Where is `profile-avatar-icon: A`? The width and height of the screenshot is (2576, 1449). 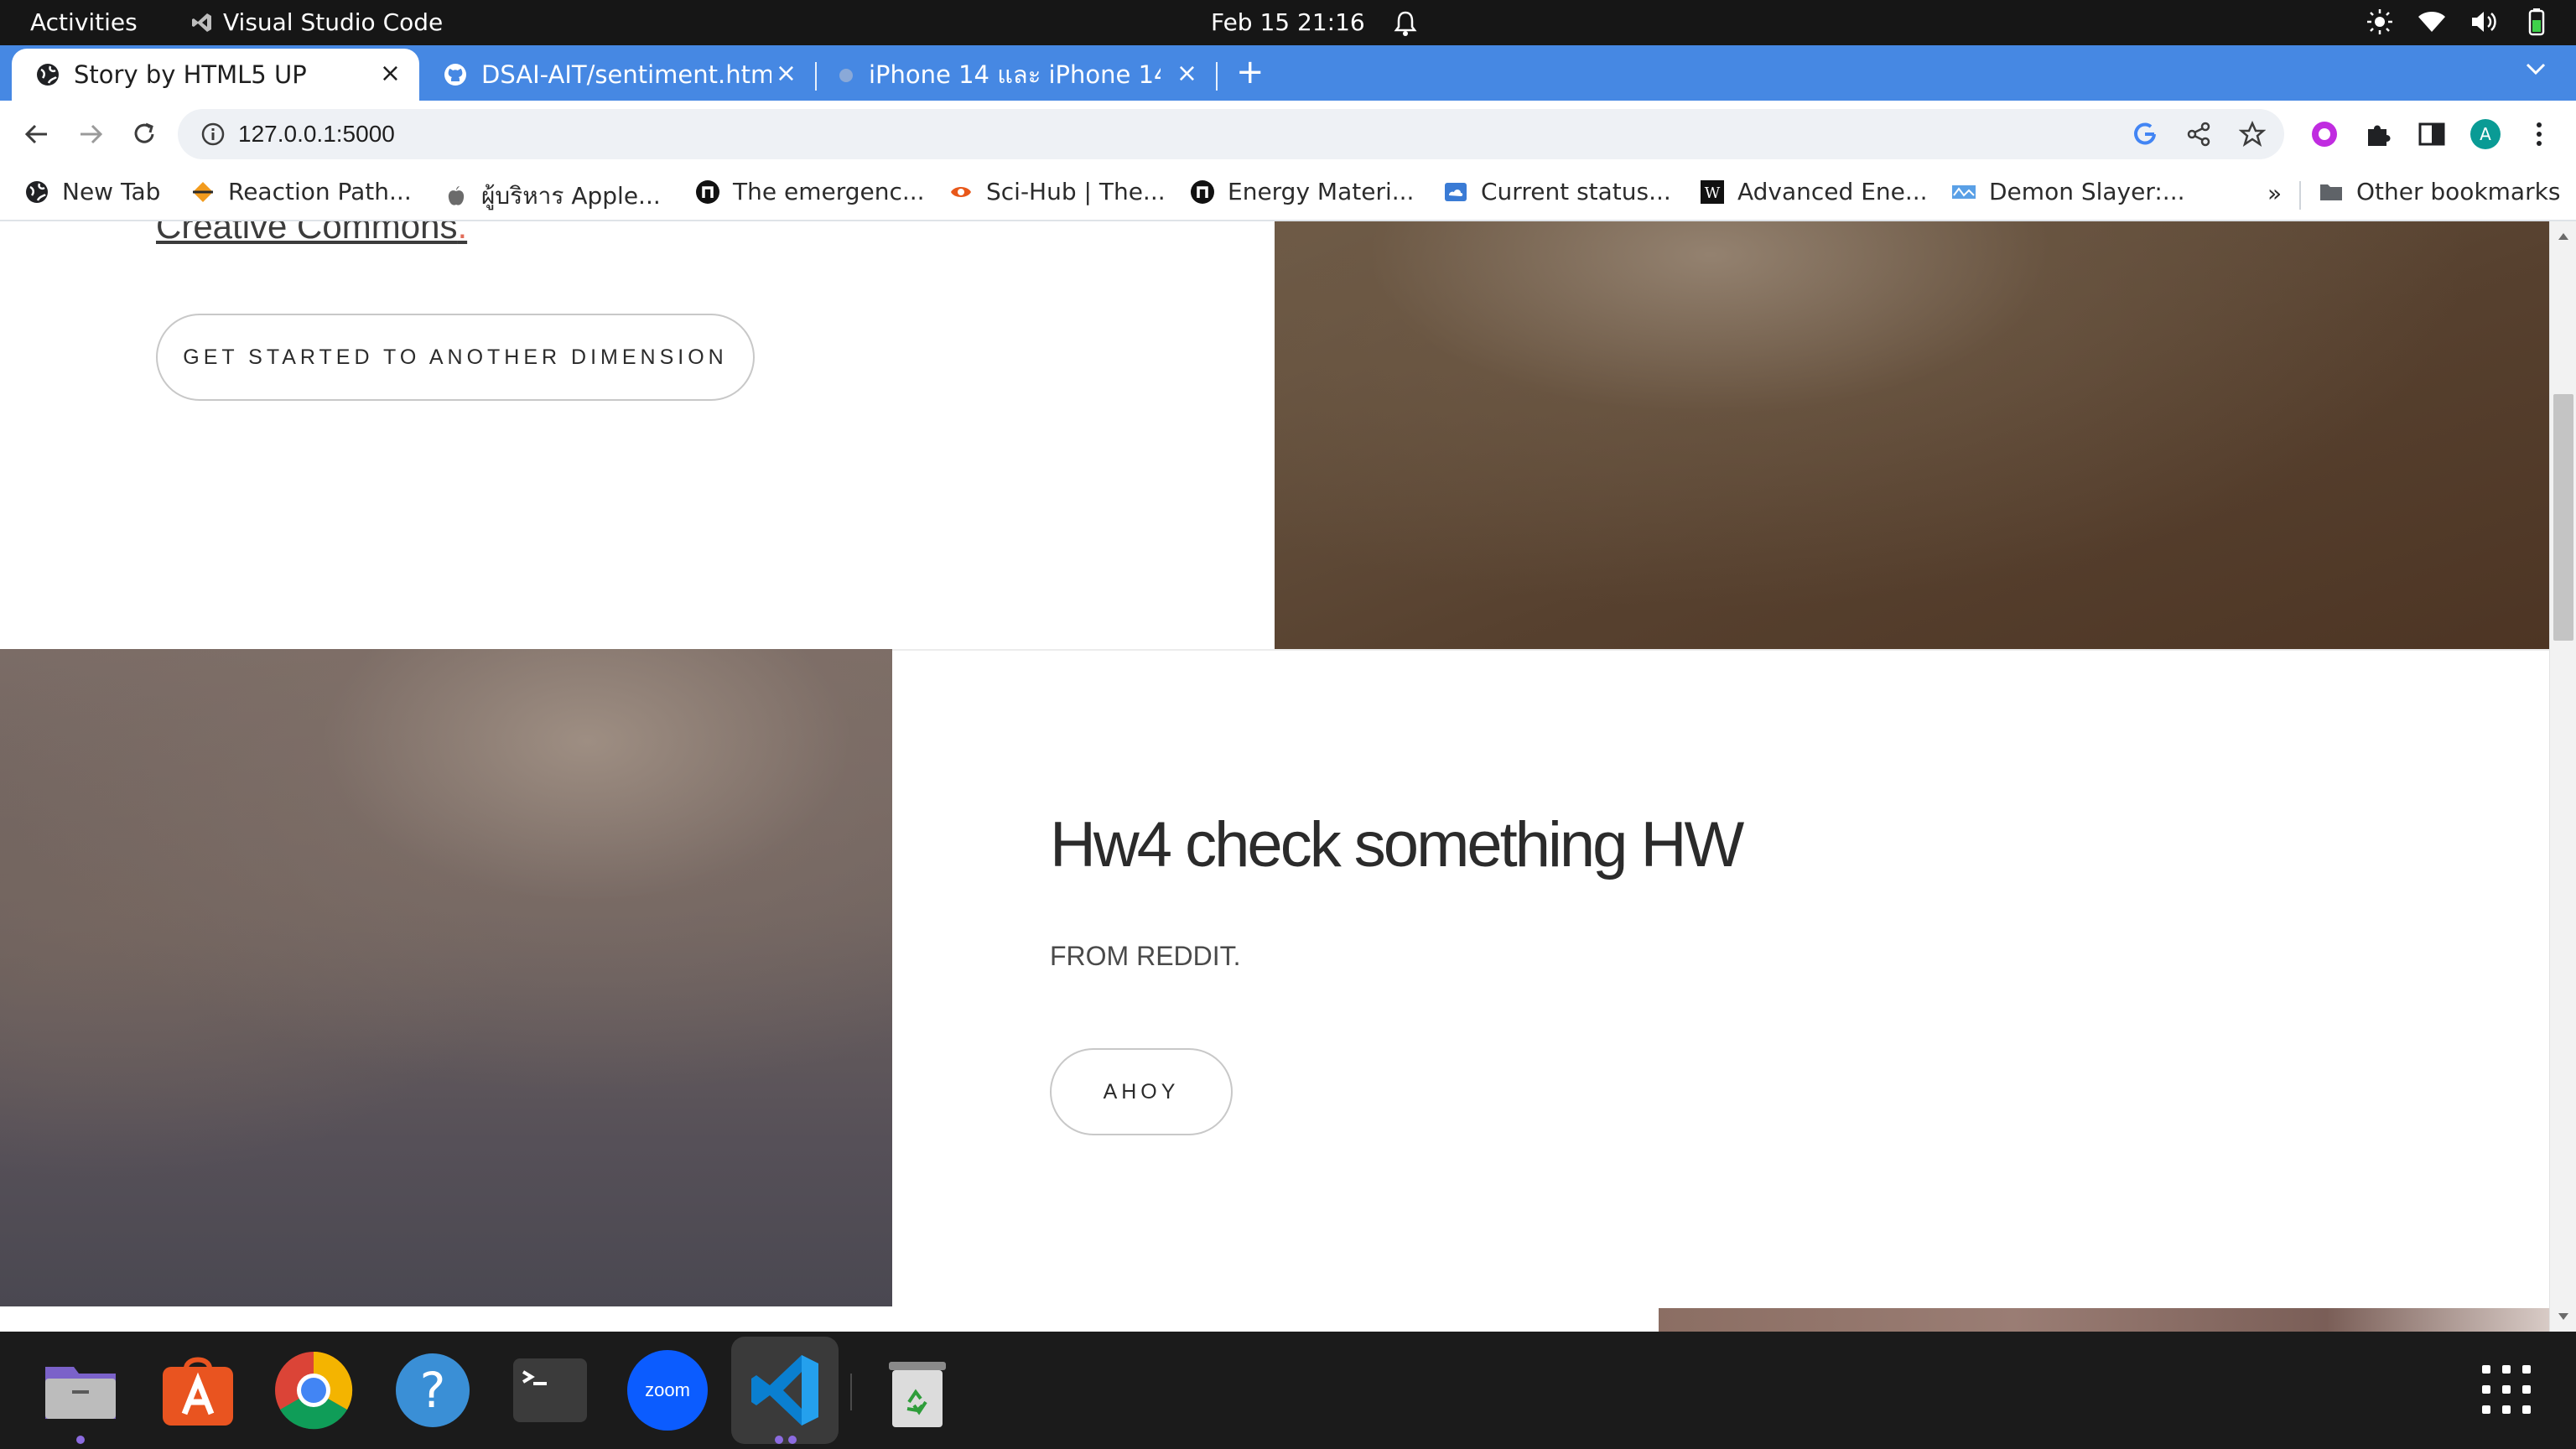
profile-avatar-icon: A is located at coordinates (2485, 134).